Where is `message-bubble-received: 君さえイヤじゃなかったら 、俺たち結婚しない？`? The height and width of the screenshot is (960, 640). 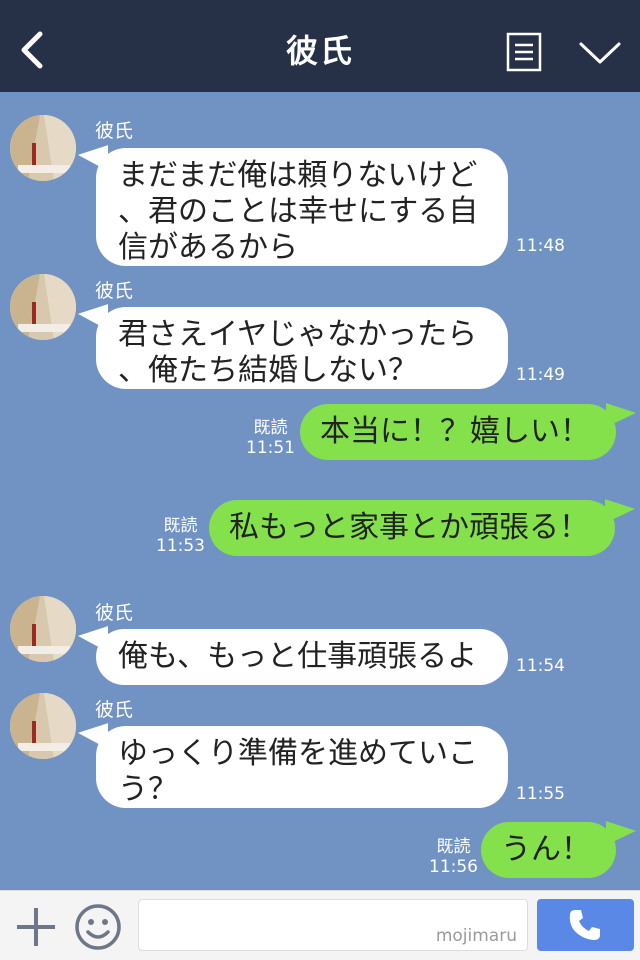
message-bubble-received: 君さえイヤじゃなかったら 、俺たち結婚しない？ is located at coordinates (302, 348).